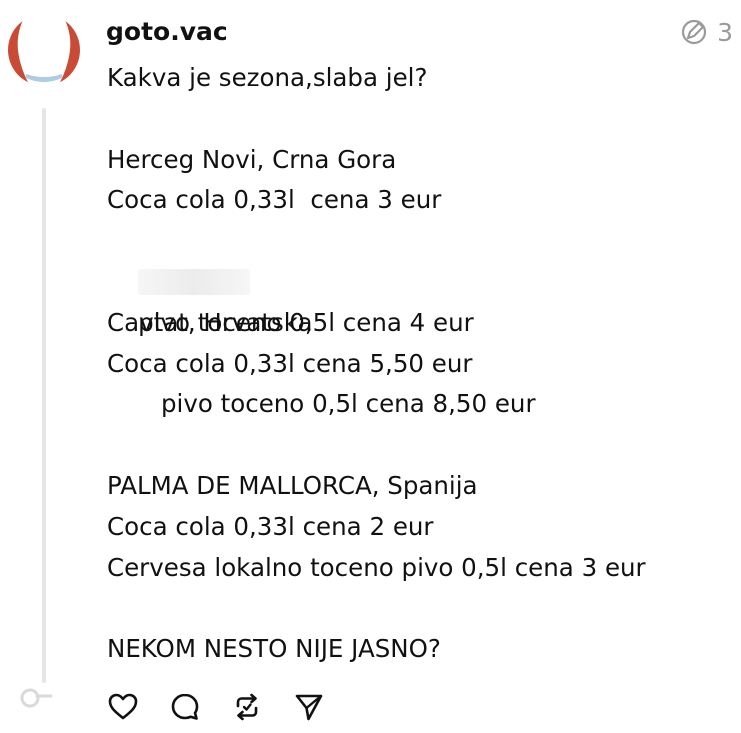 The width and height of the screenshot is (741, 733). Describe the element at coordinates (348, 404) in the screenshot. I see `post-line-9: pivo toceno 0,5l cena 8,50 eur` at that location.